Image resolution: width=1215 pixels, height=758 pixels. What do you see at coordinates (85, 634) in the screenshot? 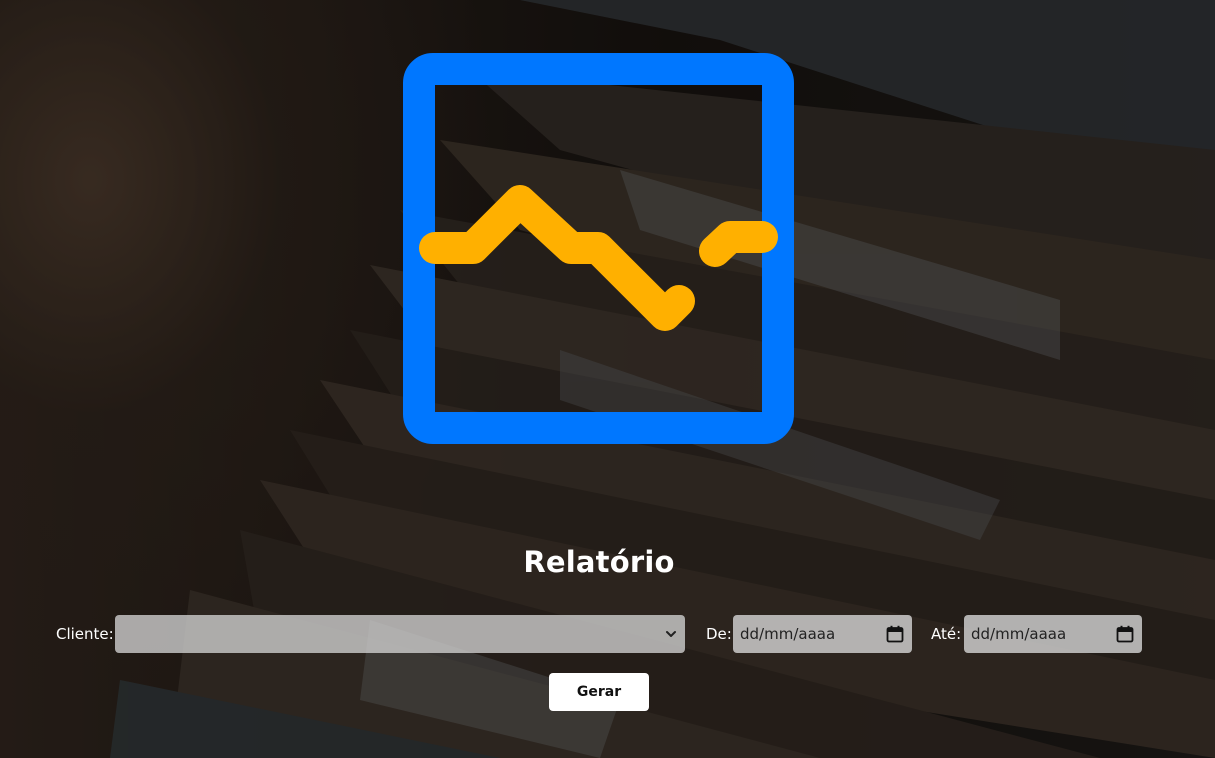
I see `cliente-label: Cliente:` at bounding box center [85, 634].